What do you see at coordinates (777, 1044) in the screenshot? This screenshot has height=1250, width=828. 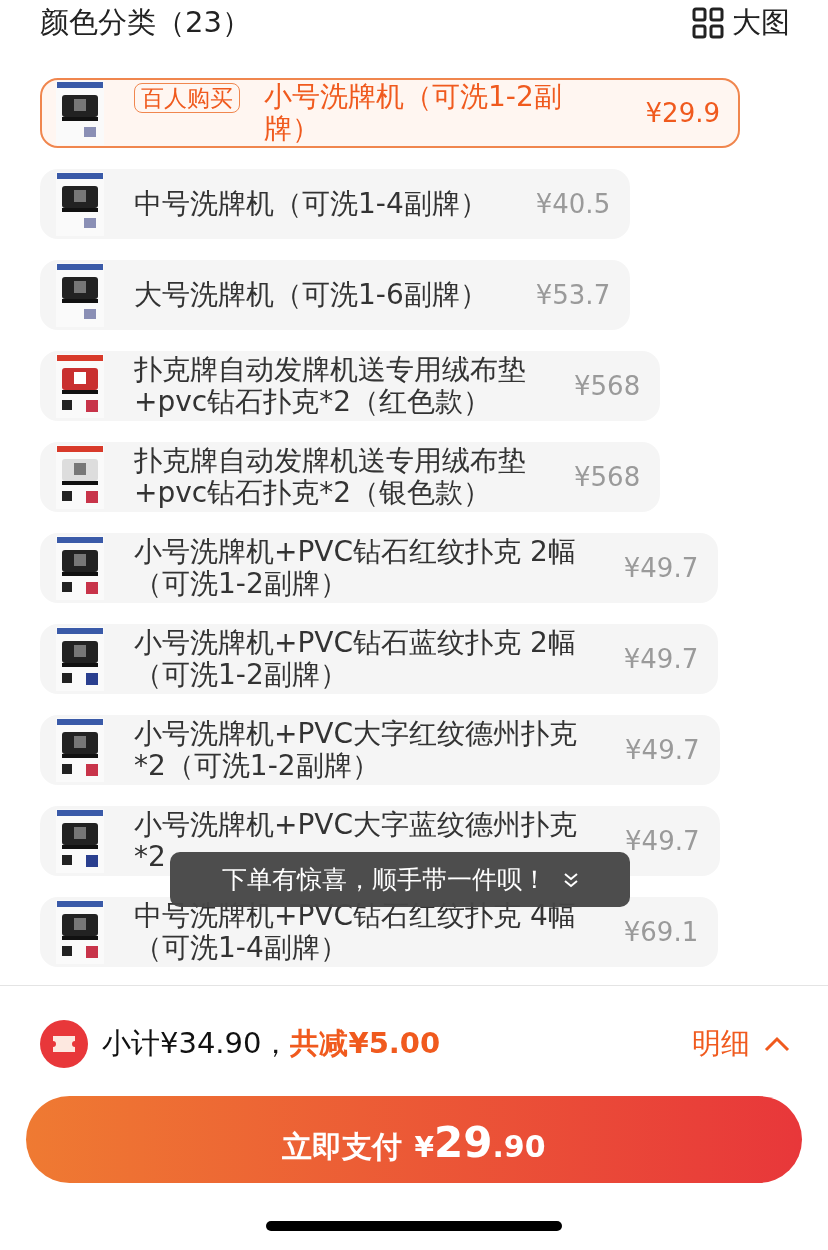 I see `chevron-up-icon` at bounding box center [777, 1044].